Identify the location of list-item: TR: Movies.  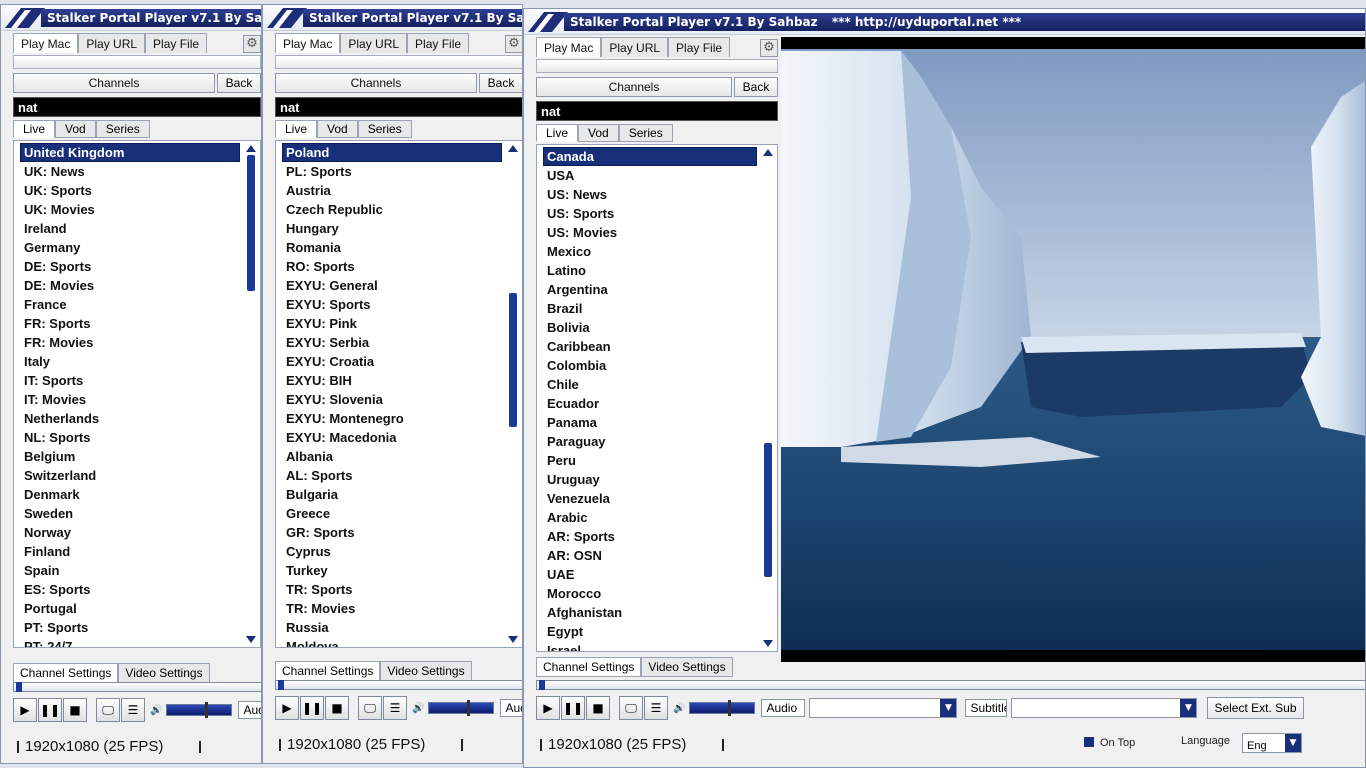
(392, 608).